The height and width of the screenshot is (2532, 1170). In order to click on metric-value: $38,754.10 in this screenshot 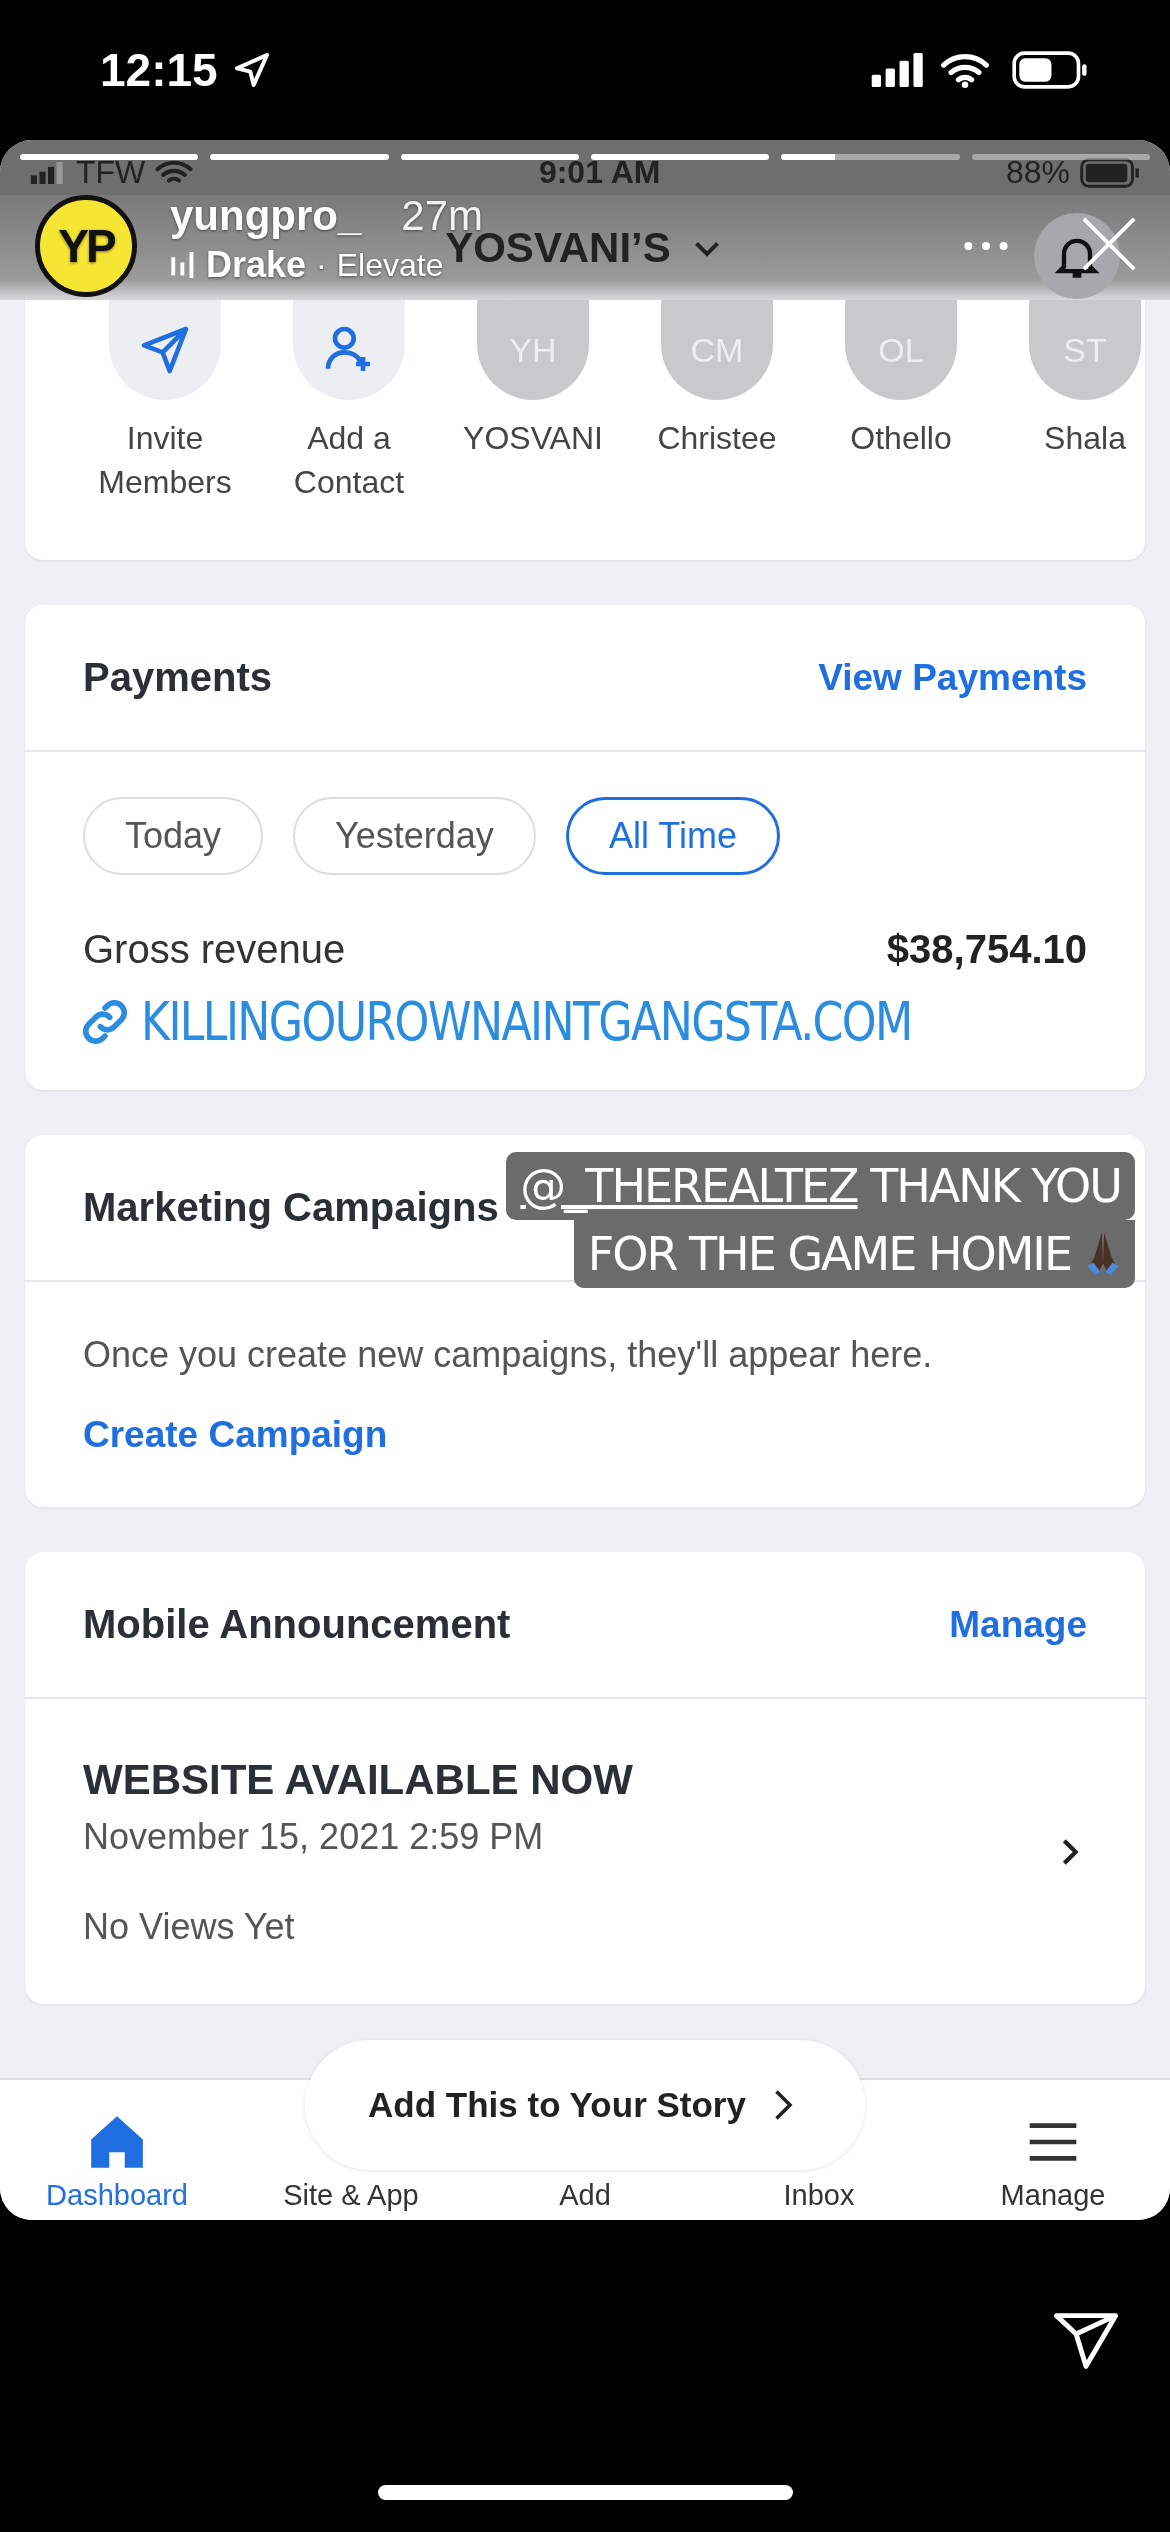, I will do `click(986, 949)`.